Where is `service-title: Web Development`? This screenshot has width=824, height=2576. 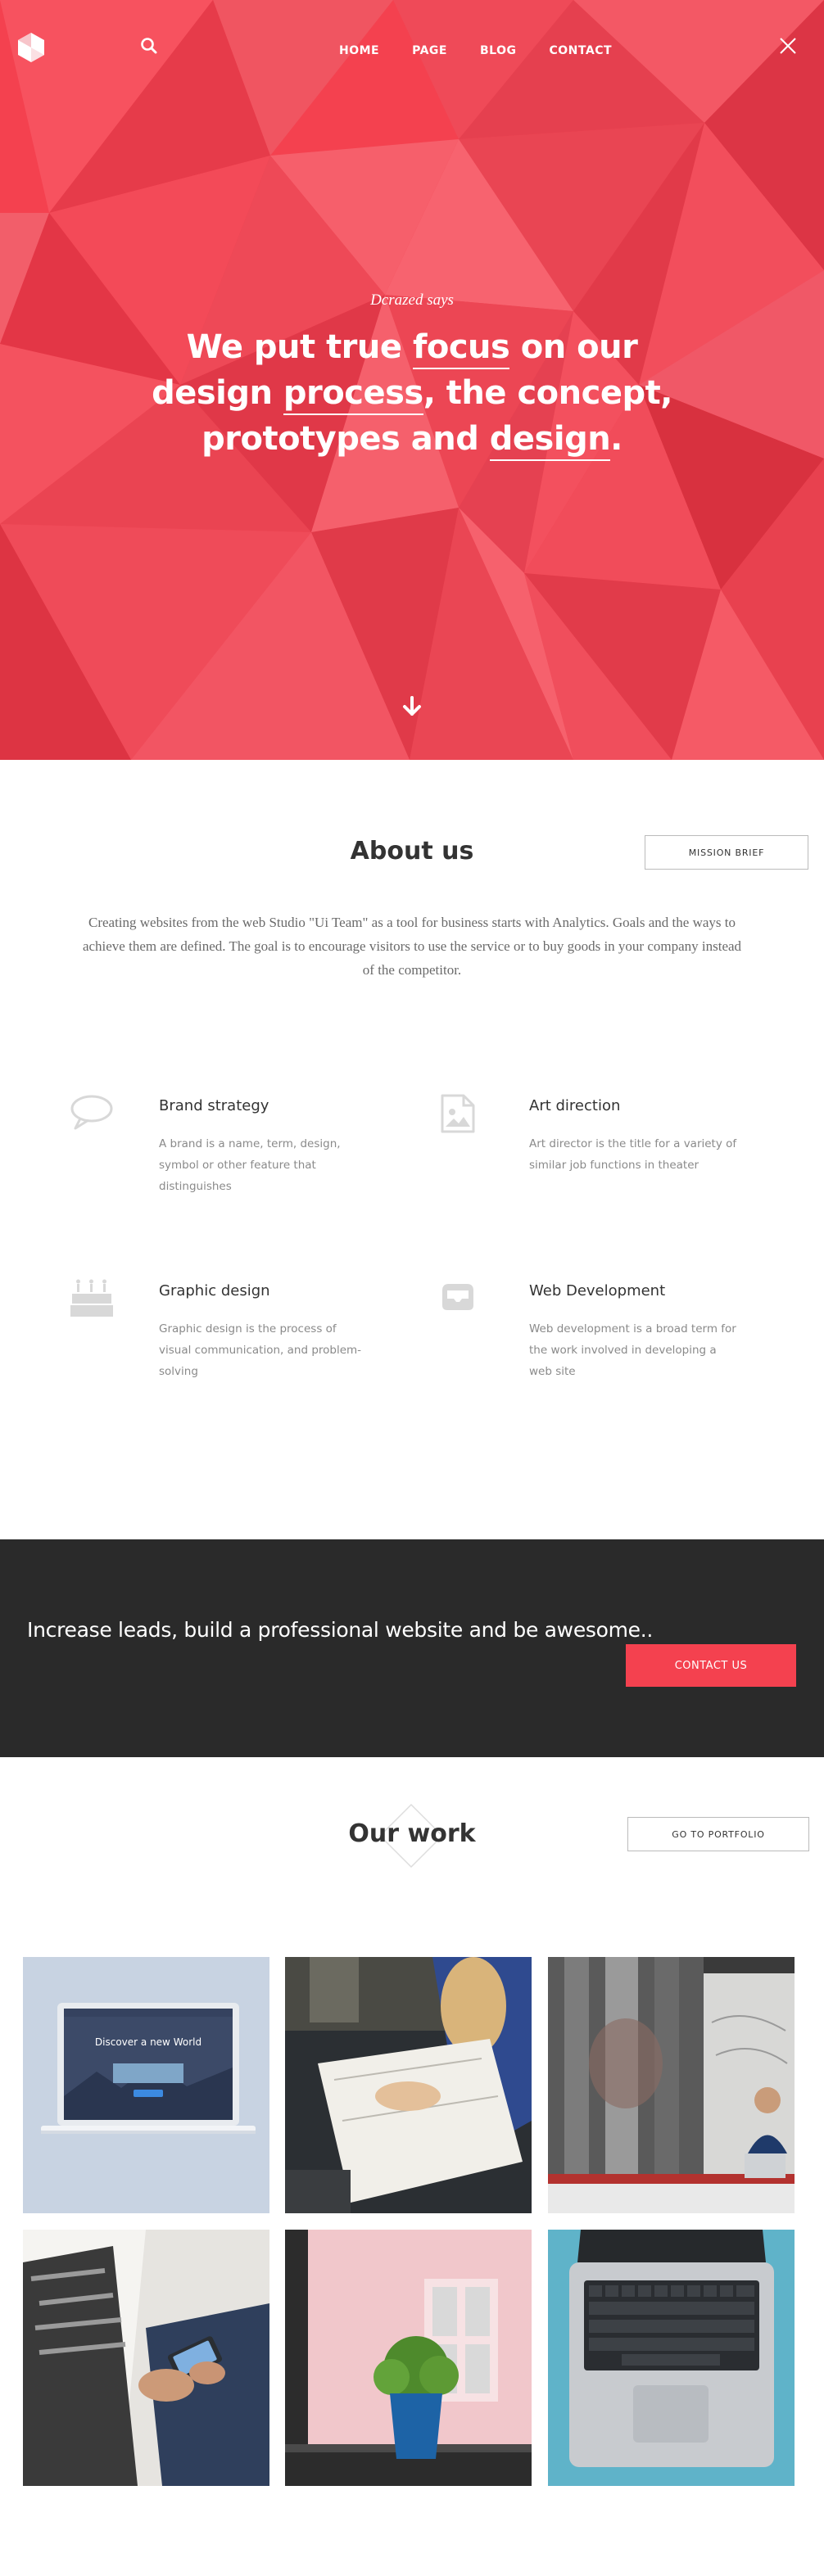
service-title: Web Development is located at coordinates (597, 1290).